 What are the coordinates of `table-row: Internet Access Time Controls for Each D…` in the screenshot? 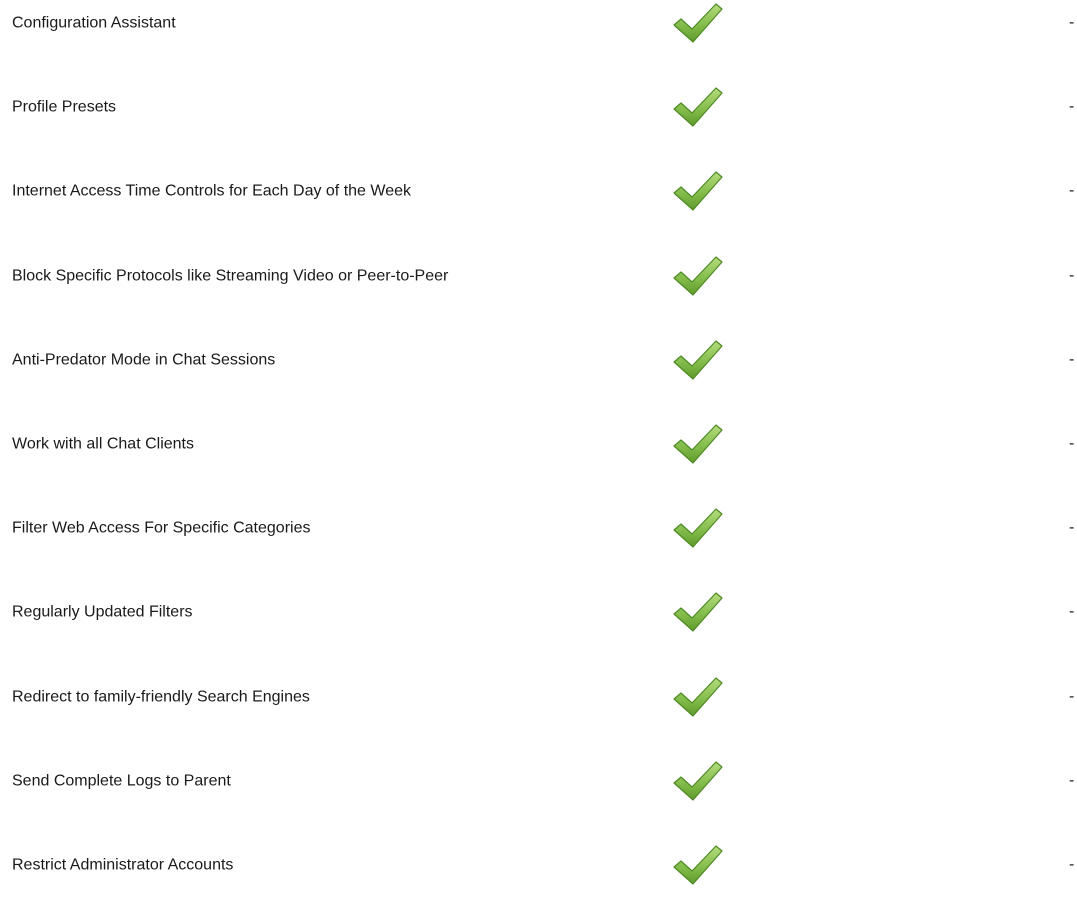 It's located at (538, 191).